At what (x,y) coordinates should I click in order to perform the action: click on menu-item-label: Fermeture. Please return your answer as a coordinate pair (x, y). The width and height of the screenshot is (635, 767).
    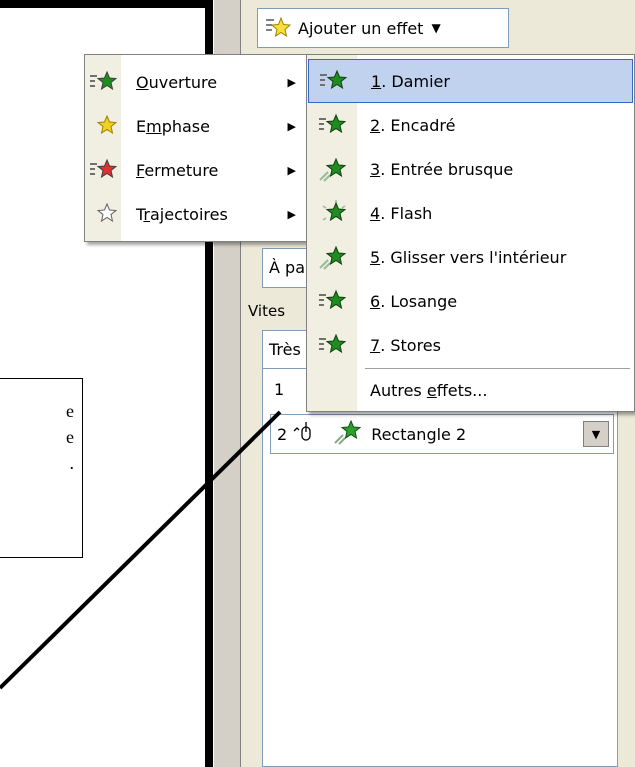
    Looking at the image, I should click on (177, 170).